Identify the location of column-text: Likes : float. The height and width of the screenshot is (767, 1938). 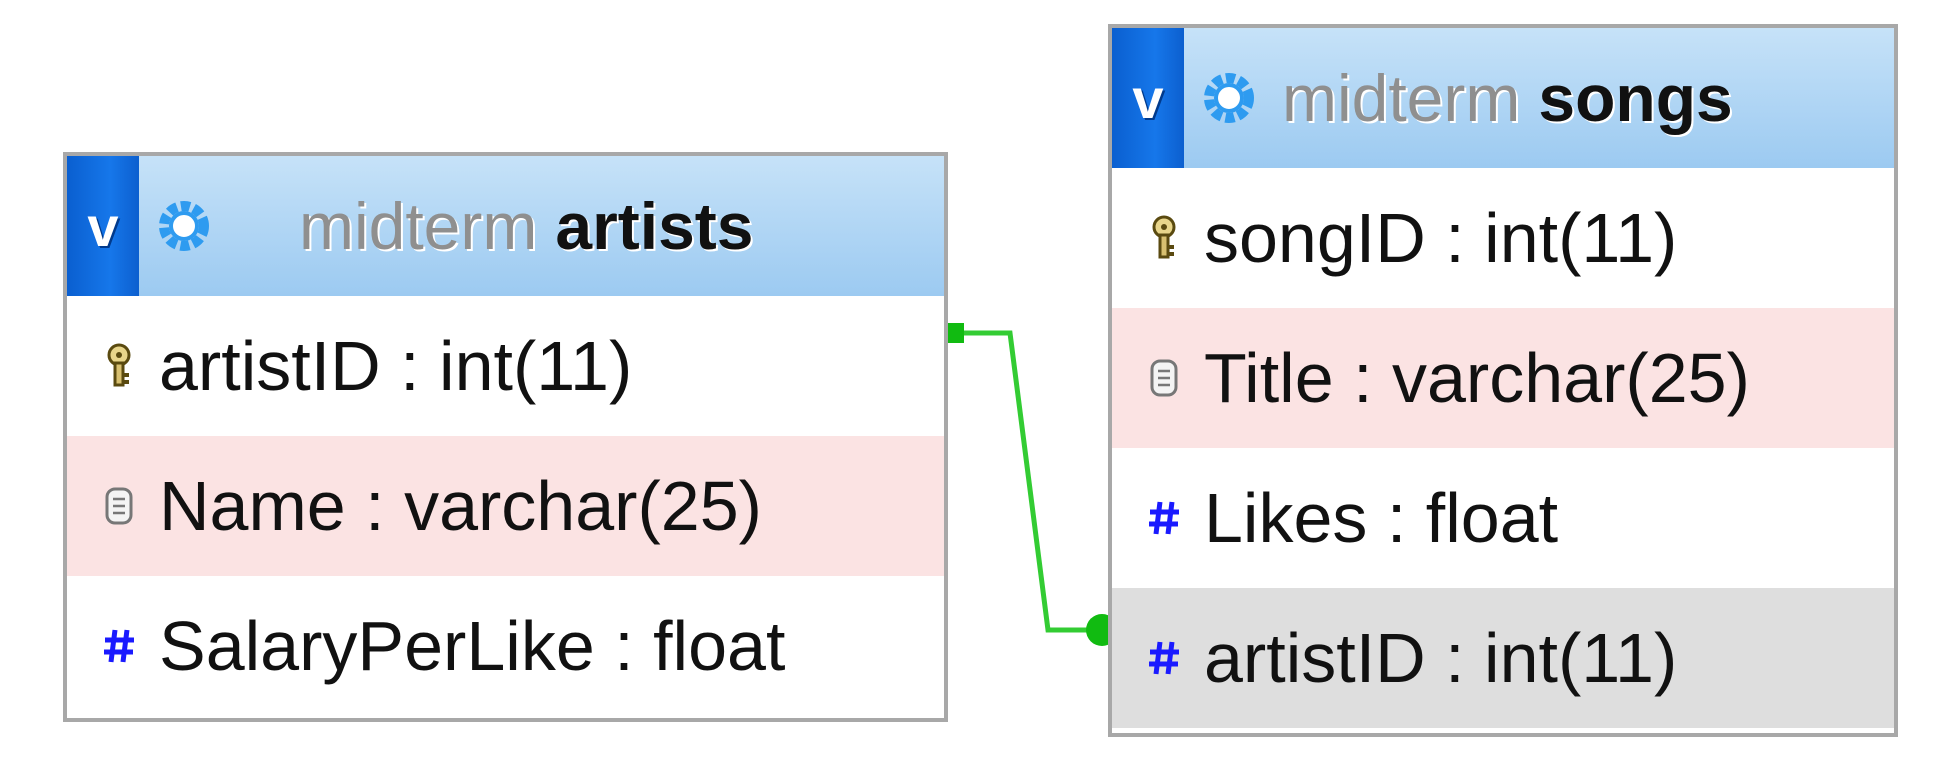
(1381, 518).